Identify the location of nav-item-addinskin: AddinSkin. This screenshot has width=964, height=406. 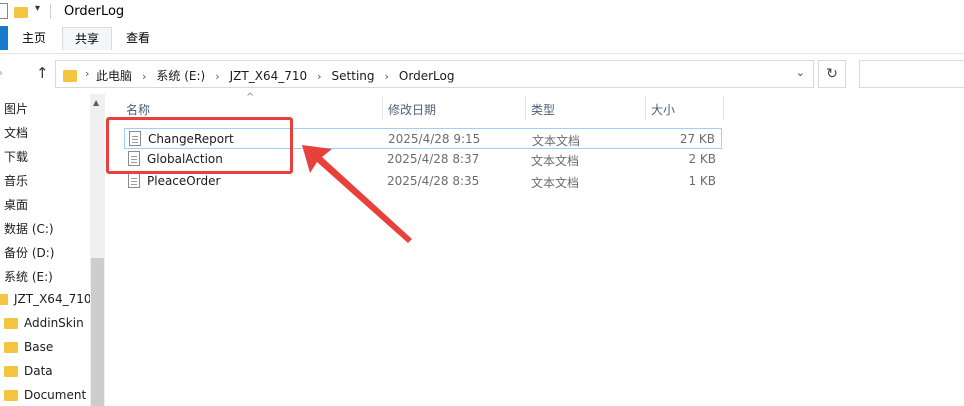
(44, 323).